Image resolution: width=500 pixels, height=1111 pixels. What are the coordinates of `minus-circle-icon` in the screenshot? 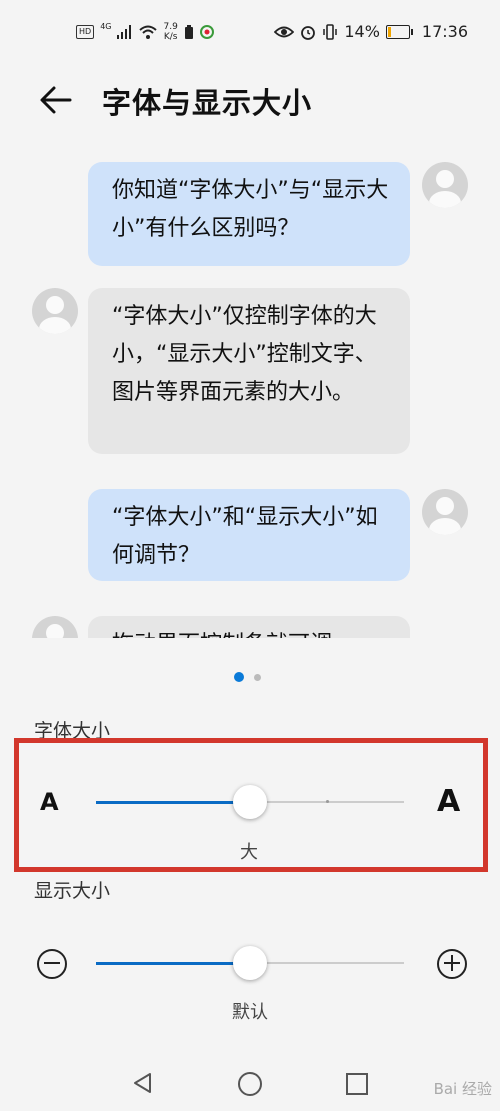 It's located at (52, 964).